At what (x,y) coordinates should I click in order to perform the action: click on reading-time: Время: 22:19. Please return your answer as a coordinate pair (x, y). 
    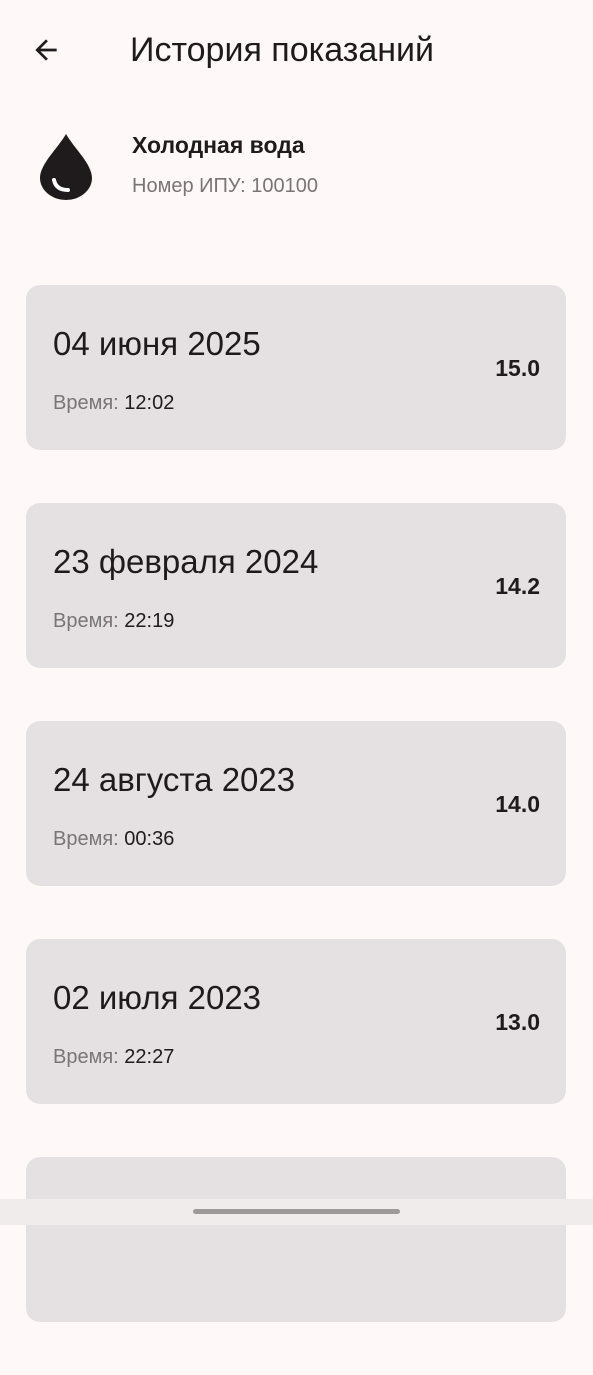
    Looking at the image, I should click on (113, 621).